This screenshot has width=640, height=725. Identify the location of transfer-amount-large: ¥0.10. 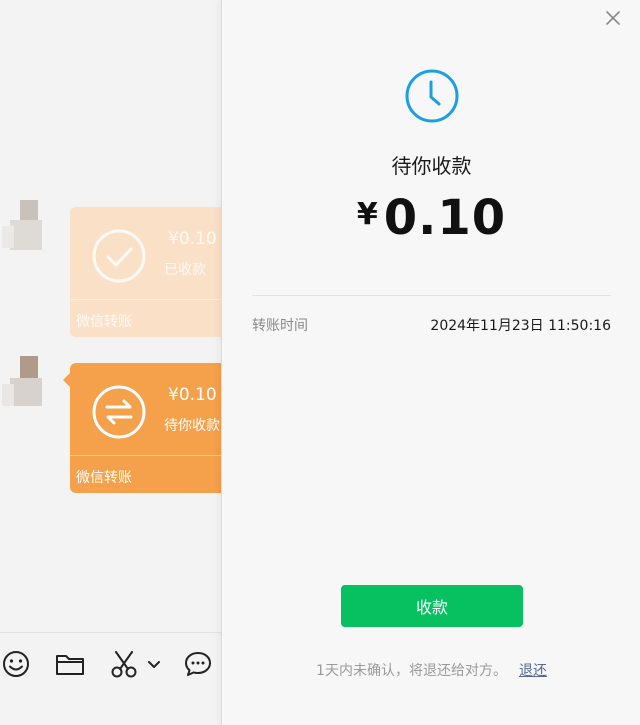
(431, 218).